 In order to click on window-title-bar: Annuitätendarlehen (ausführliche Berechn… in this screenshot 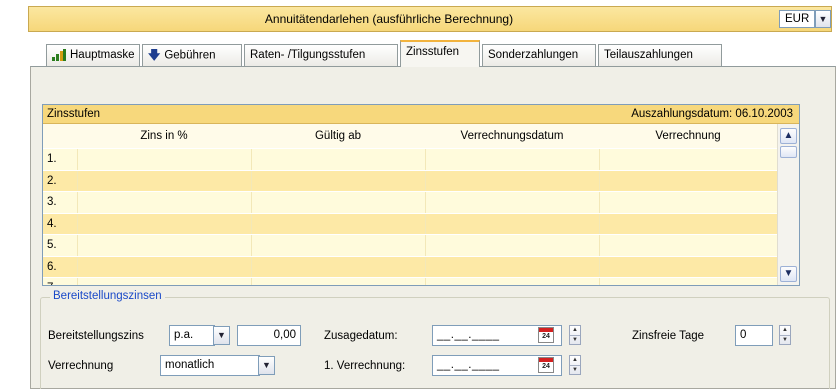, I will do `click(430, 19)`.